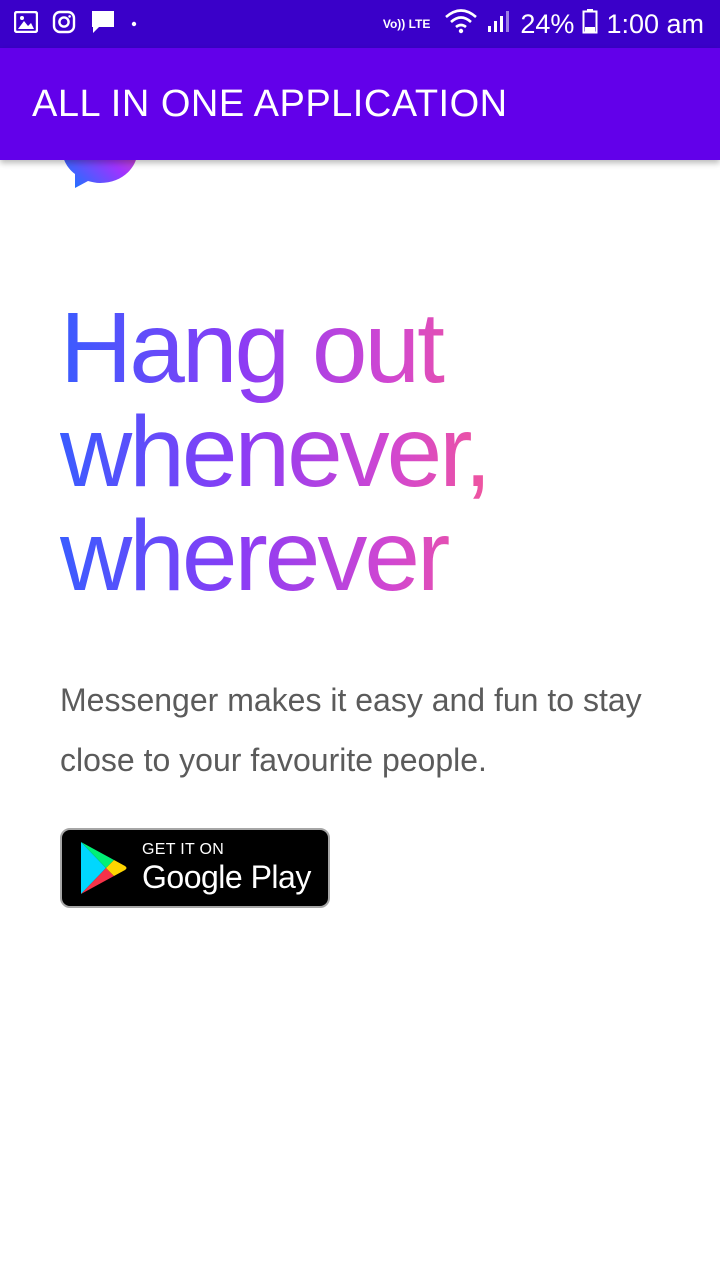  I want to click on battery-icon, so click(590, 24).